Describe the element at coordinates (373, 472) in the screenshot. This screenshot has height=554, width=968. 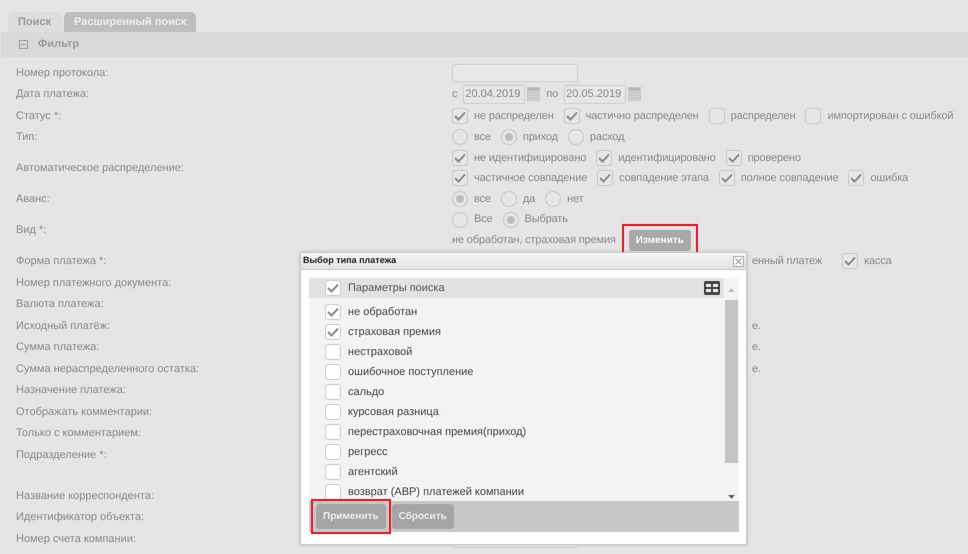
I see `option-label: агентский` at that location.